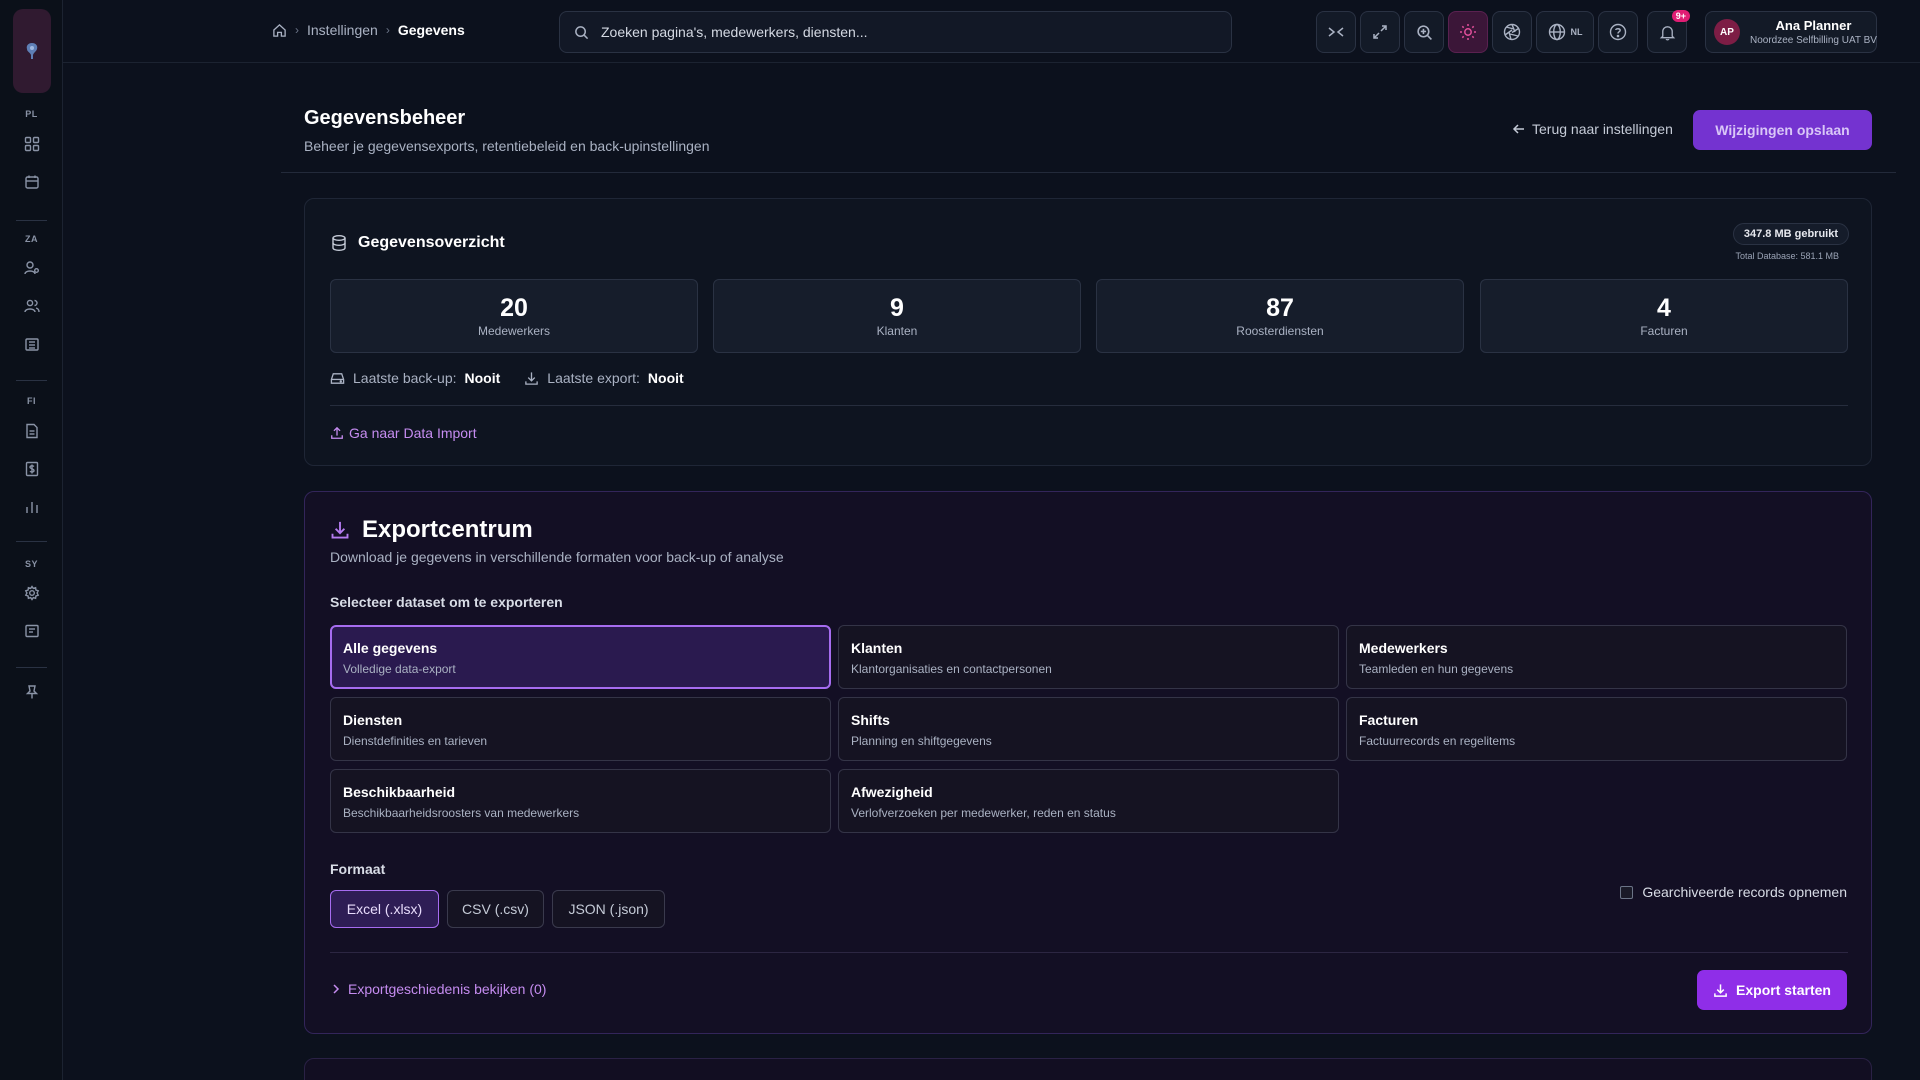 The image size is (1920, 1080). I want to click on sidebar-section-pl: PL, so click(31, 114).